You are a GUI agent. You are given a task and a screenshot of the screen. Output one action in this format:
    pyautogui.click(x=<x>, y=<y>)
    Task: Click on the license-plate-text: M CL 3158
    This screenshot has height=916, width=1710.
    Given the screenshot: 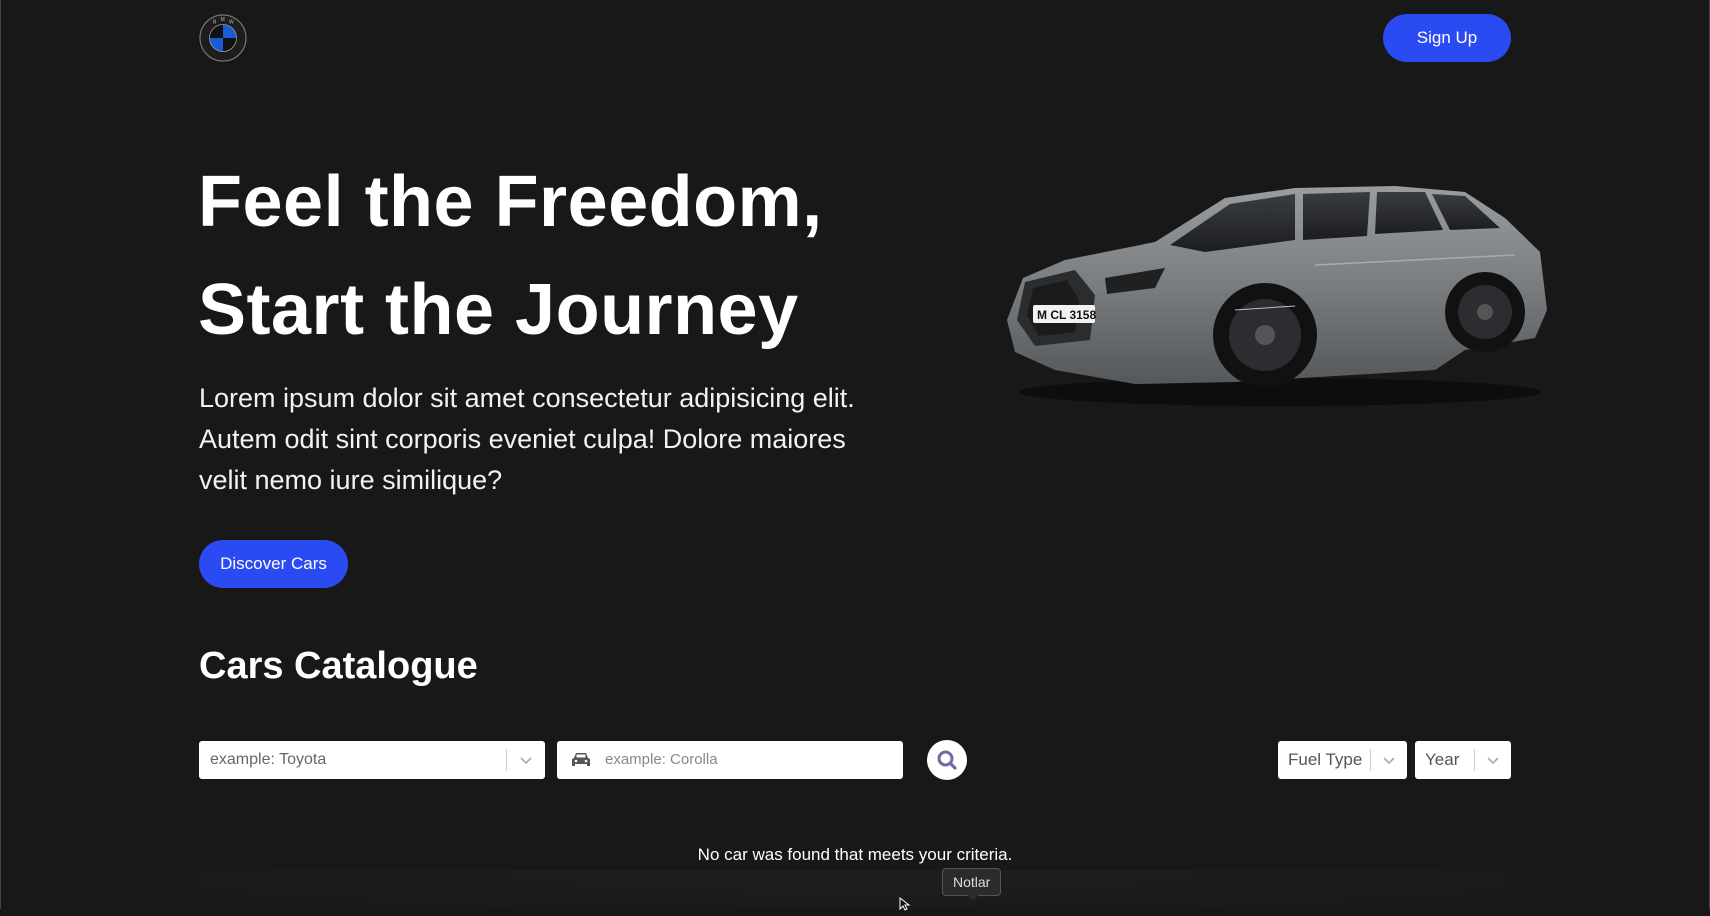 What is the action you would take?
    pyautogui.click(x=1066, y=315)
    